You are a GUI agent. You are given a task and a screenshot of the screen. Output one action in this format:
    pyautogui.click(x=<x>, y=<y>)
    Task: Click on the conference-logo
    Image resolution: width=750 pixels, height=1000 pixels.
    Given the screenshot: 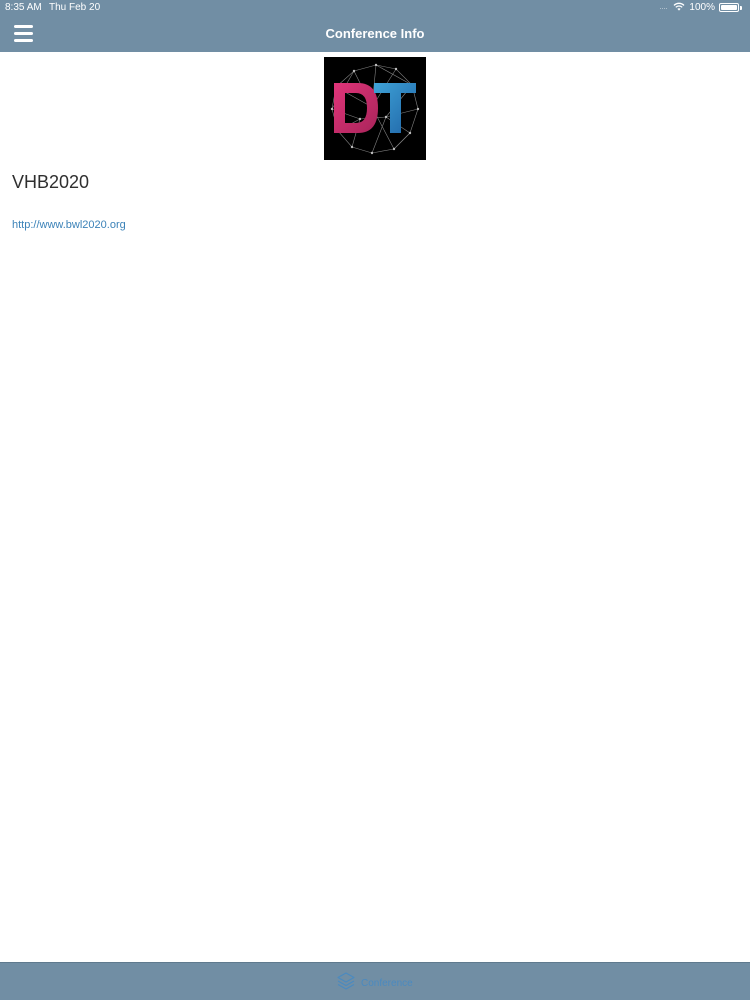 What is the action you would take?
    pyautogui.click(x=375, y=108)
    